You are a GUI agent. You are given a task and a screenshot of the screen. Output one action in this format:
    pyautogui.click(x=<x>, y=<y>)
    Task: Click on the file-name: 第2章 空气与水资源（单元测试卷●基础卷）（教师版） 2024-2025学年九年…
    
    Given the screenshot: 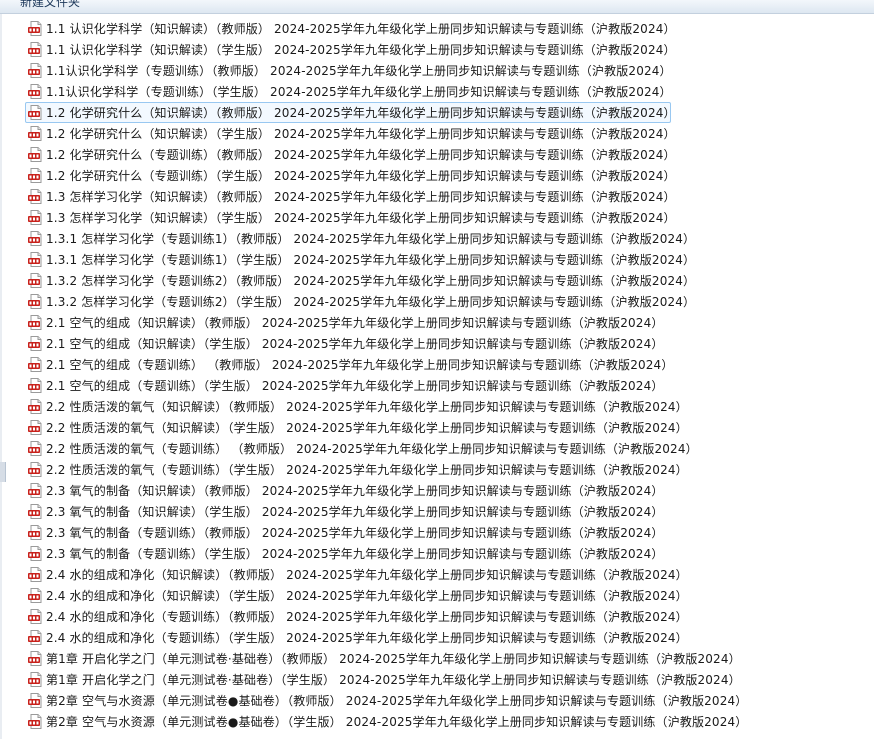 What is the action you would take?
    pyautogui.click(x=397, y=701)
    